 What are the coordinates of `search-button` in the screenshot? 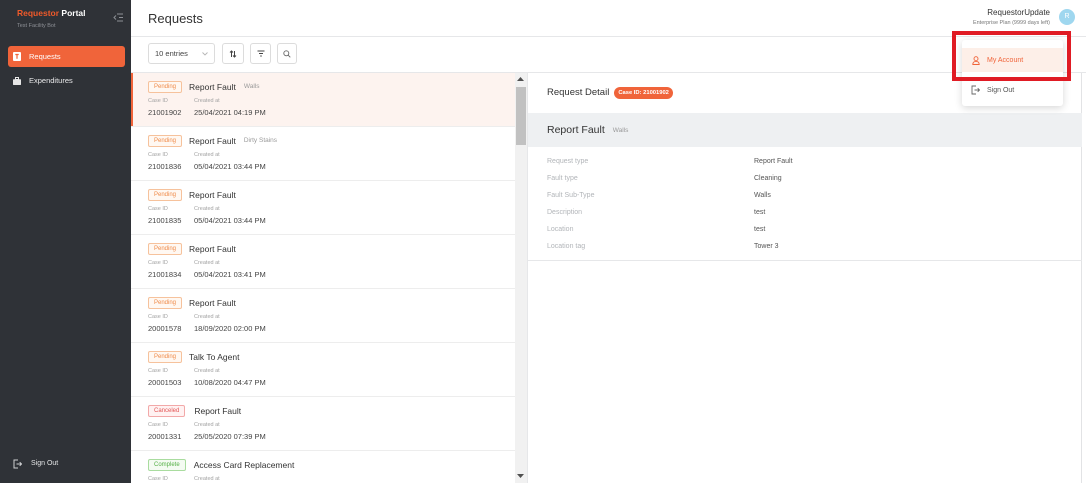 It's located at (287, 53).